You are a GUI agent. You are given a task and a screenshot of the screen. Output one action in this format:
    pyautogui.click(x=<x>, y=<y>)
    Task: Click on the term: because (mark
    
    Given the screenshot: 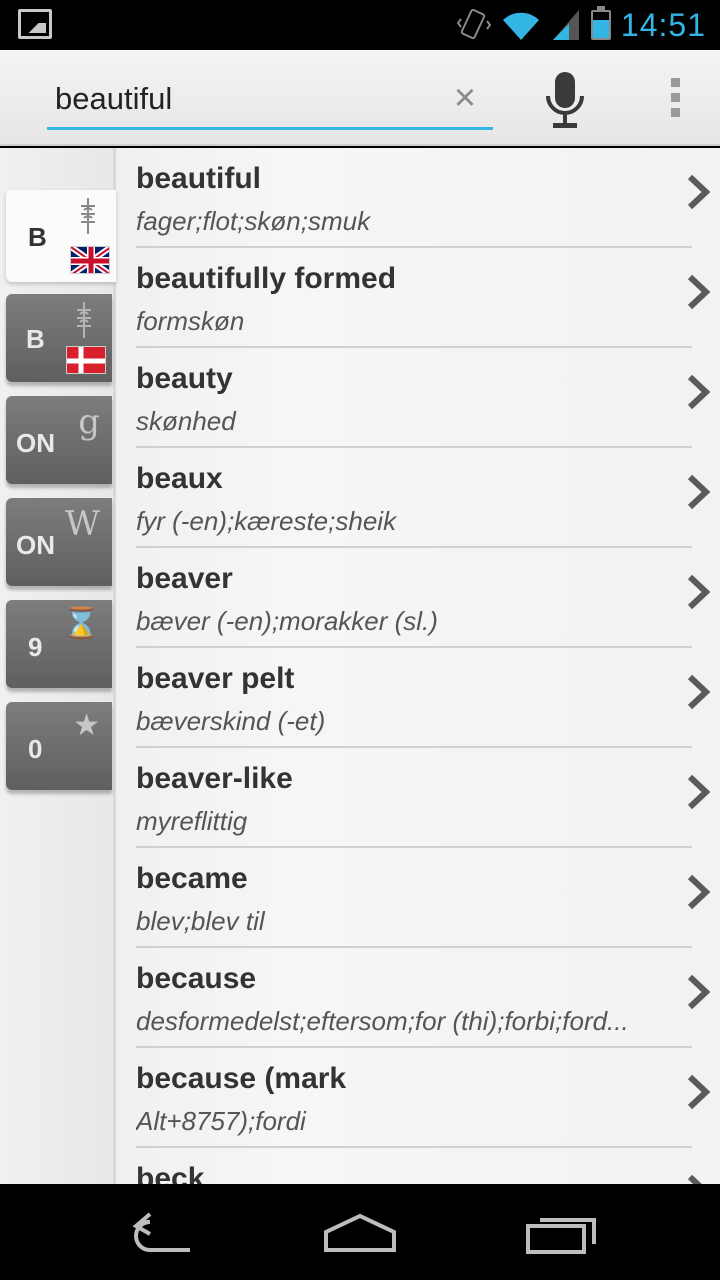 What is the action you would take?
    pyautogui.click(x=241, y=1078)
    